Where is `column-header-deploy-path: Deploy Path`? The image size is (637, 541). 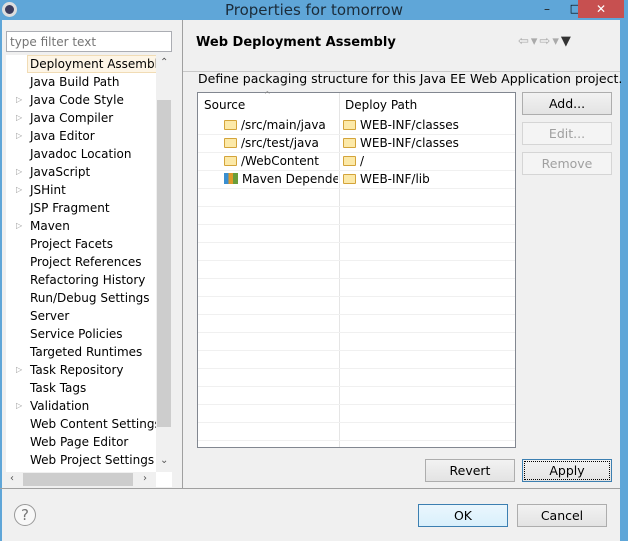 column-header-deploy-path: Deploy Path is located at coordinates (427, 105).